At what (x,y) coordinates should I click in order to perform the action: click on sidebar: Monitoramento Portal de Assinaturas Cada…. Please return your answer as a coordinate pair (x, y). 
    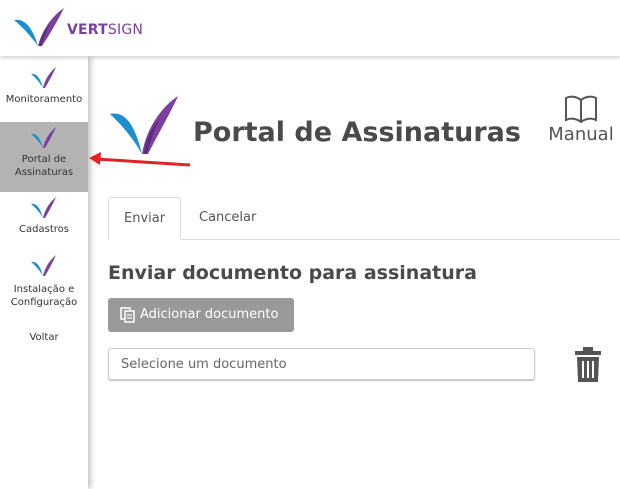
    Looking at the image, I should click on (44, 272).